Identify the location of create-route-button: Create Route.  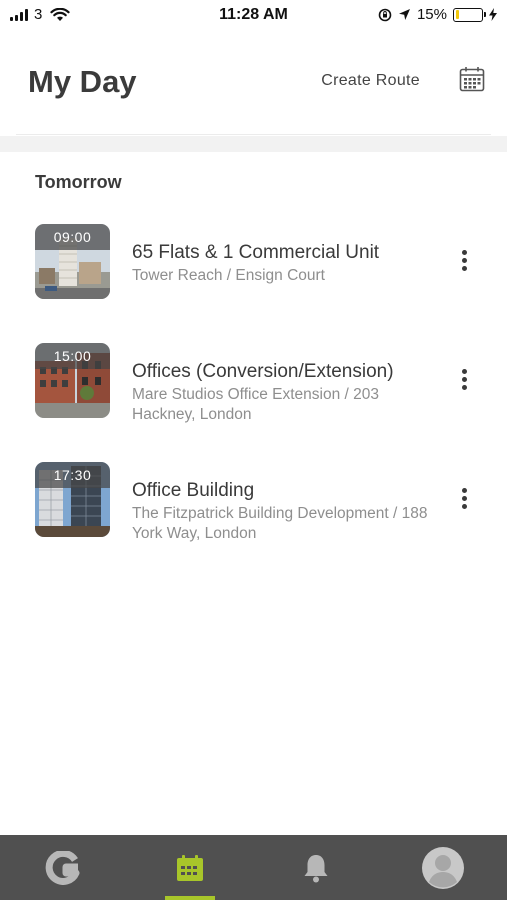
(370, 81).